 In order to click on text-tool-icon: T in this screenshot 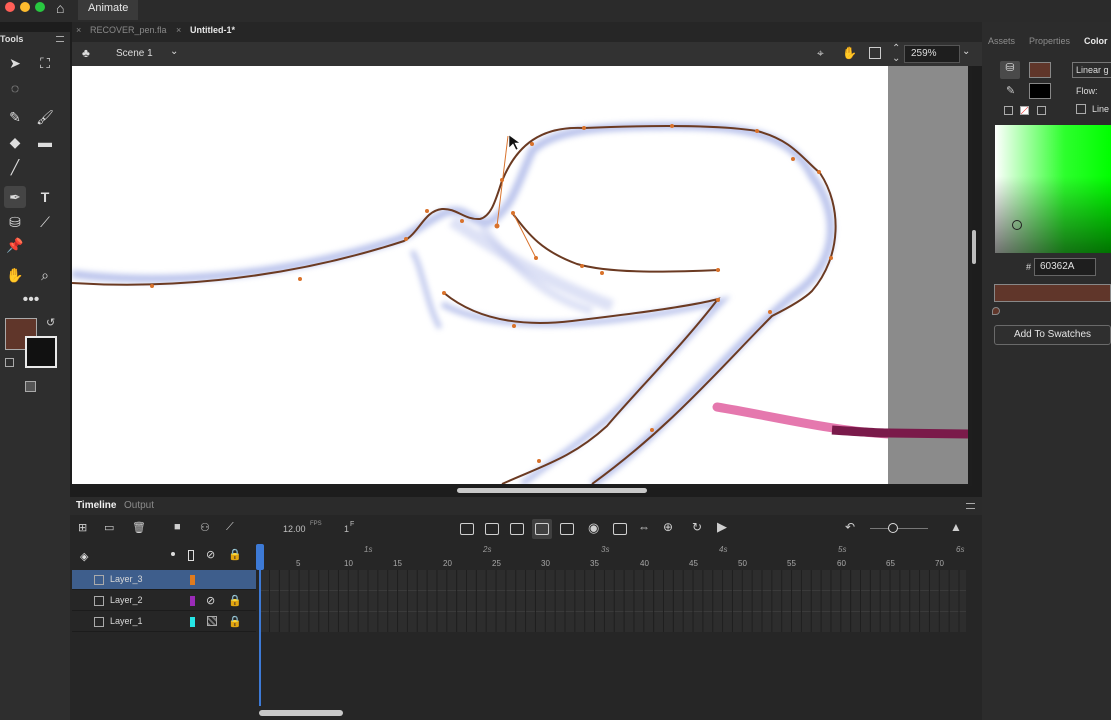, I will do `click(45, 197)`.